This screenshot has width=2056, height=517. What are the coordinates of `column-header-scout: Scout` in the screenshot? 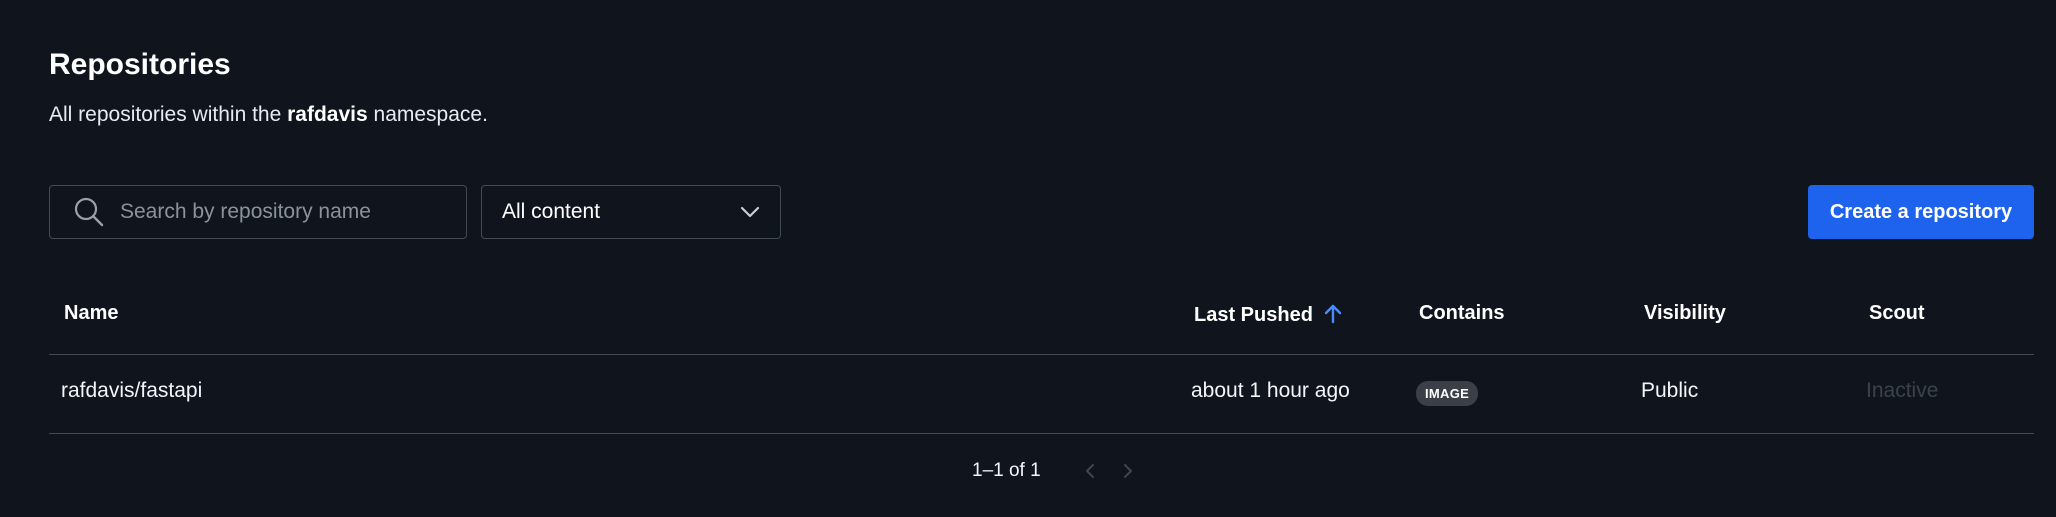 It's located at (1897, 313).